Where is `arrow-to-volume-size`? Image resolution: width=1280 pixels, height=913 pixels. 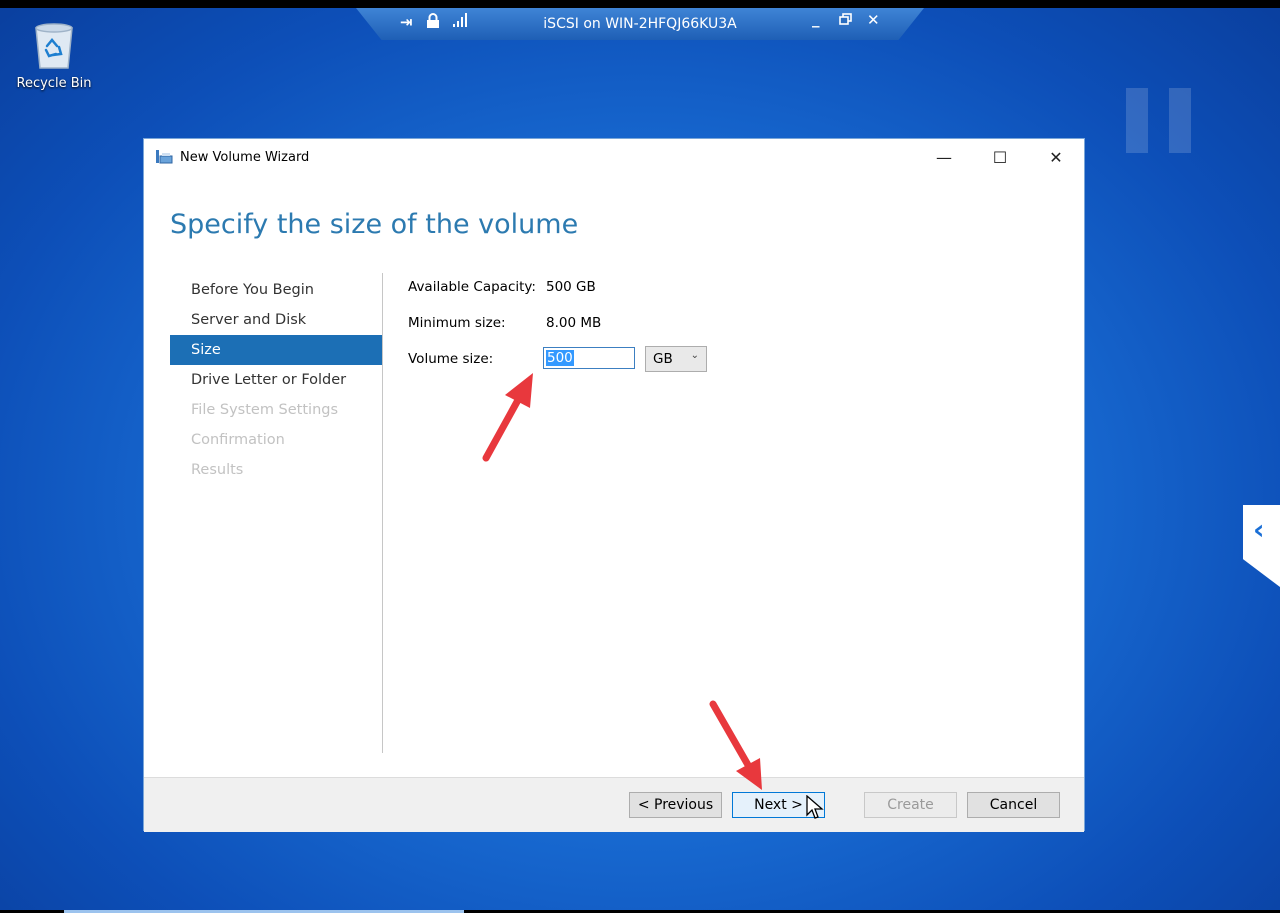 arrow-to-volume-size is located at coordinates (507, 417).